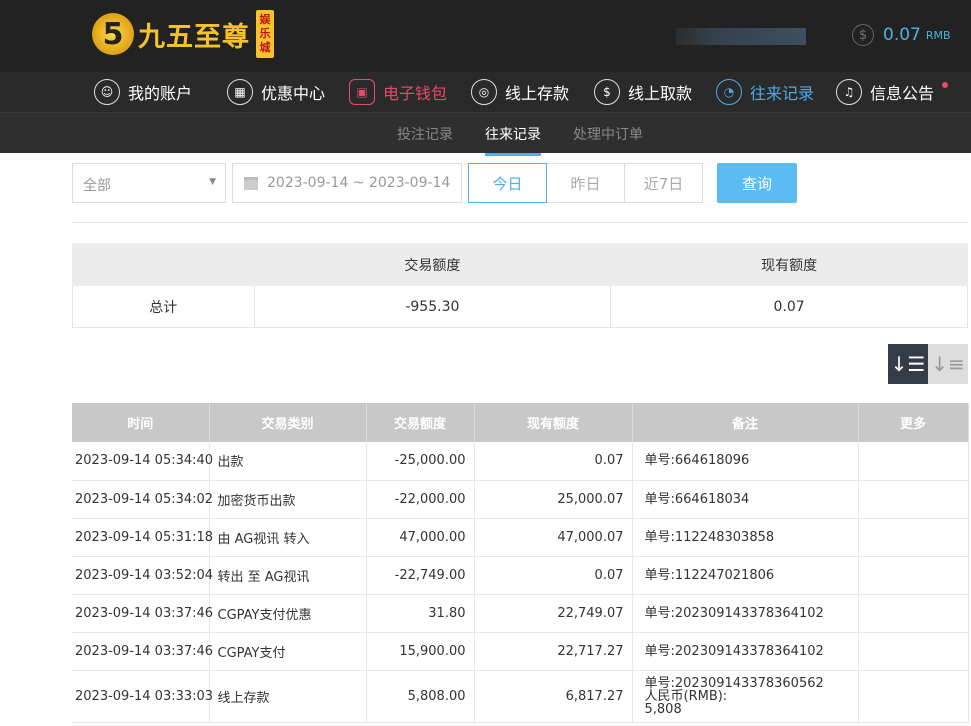 Image resolution: width=971 pixels, height=726 pixels. What do you see at coordinates (553, 537) in the screenshot?
I see `cell-balance: 47,000.07` at bounding box center [553, 537].